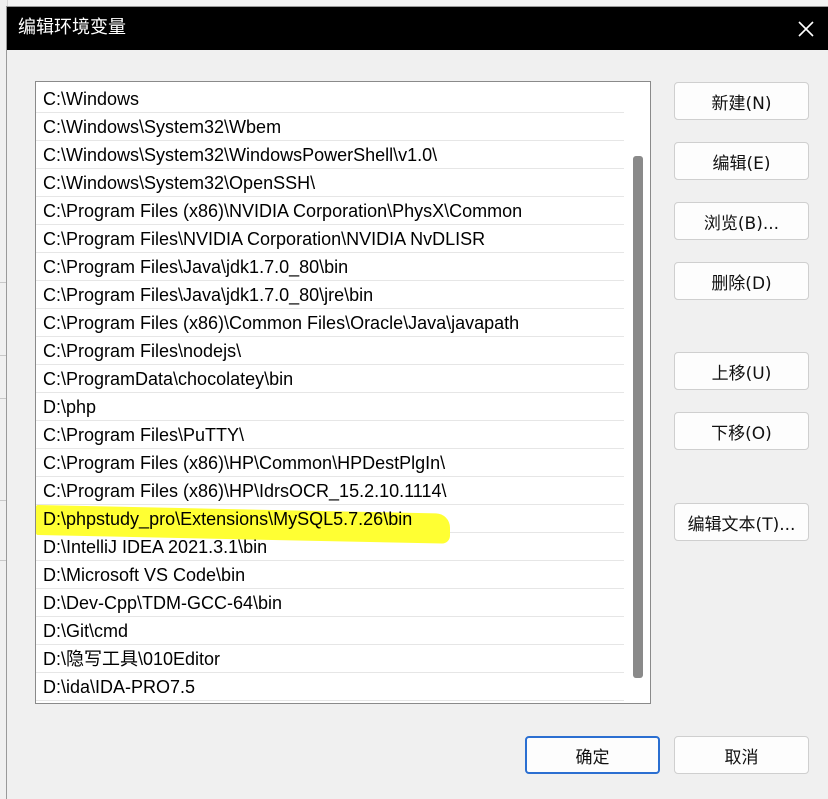 This screenshot has height=799, width=828. I want to click on path-list-item-label: D:\IntelliJ IDEA 2021.3.1\bin, so click(155, 547).